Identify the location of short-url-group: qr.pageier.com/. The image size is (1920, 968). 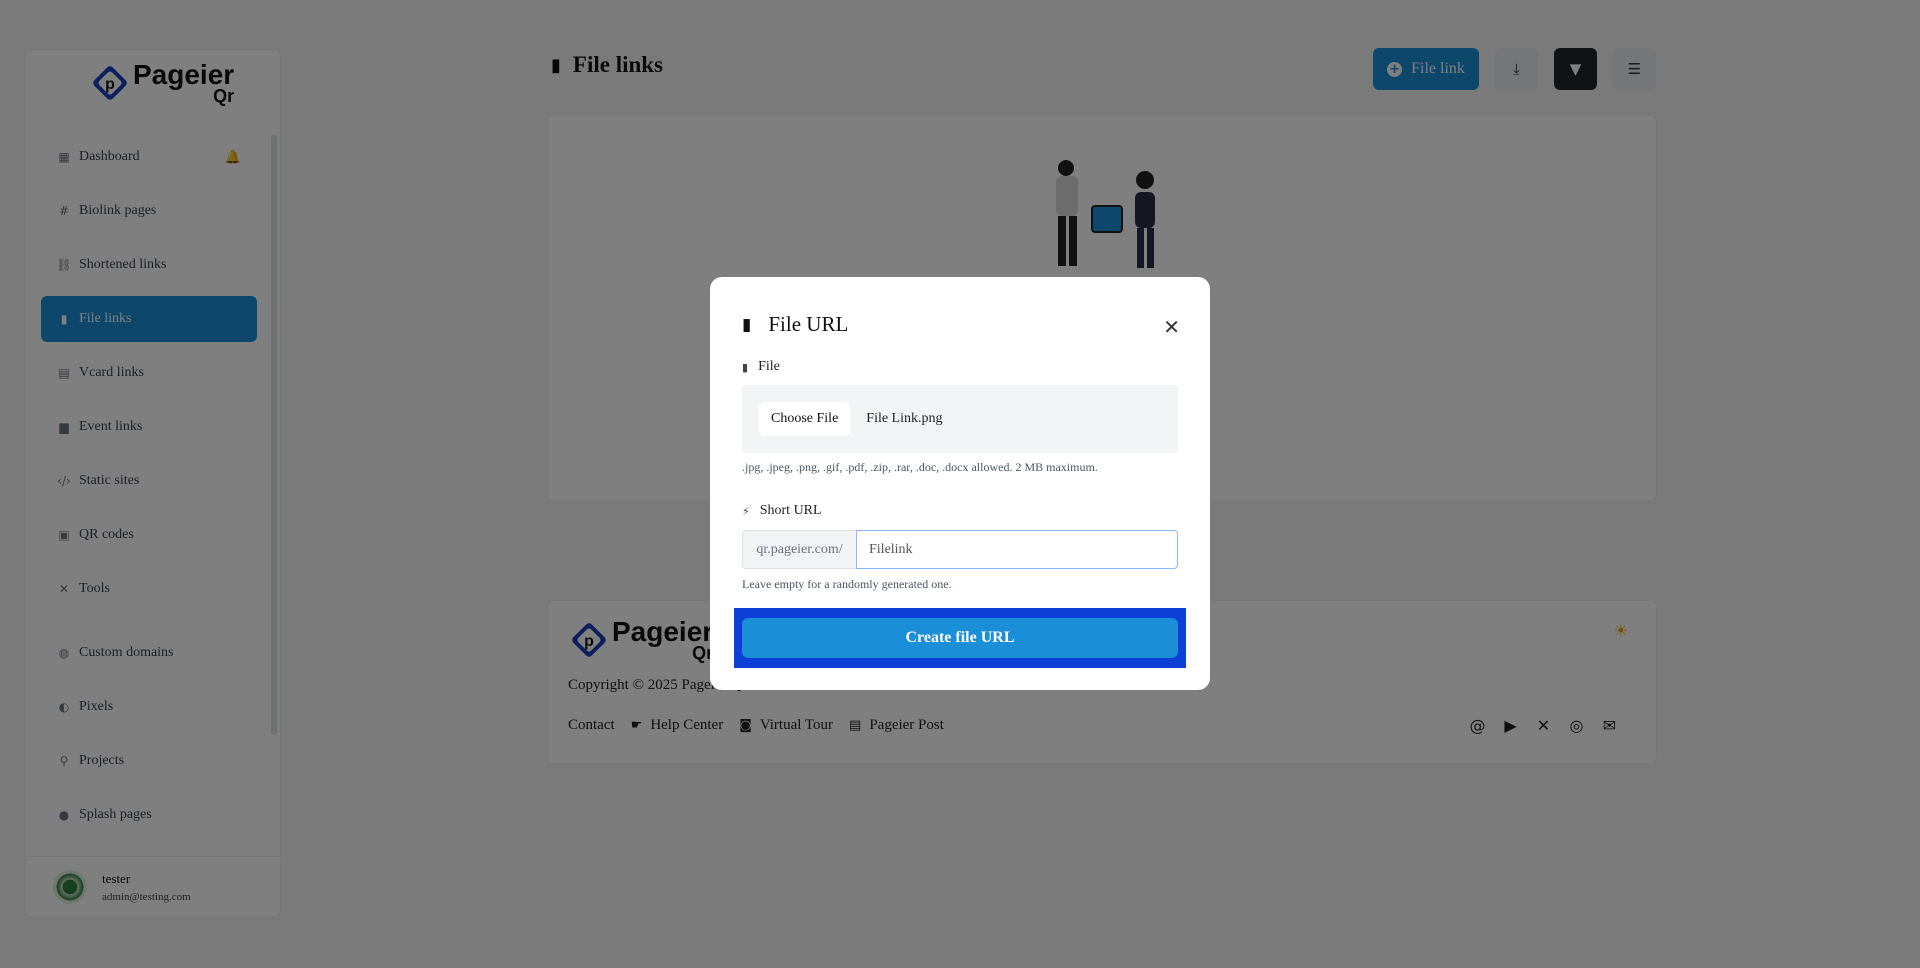
(960, 549).